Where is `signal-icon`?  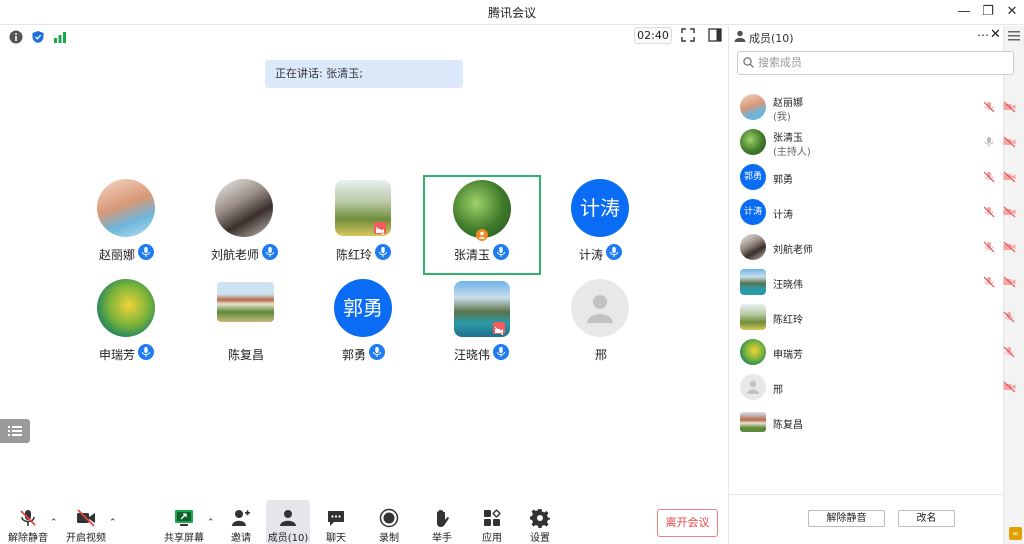 signal-icon is located at coordinates (60, 37).